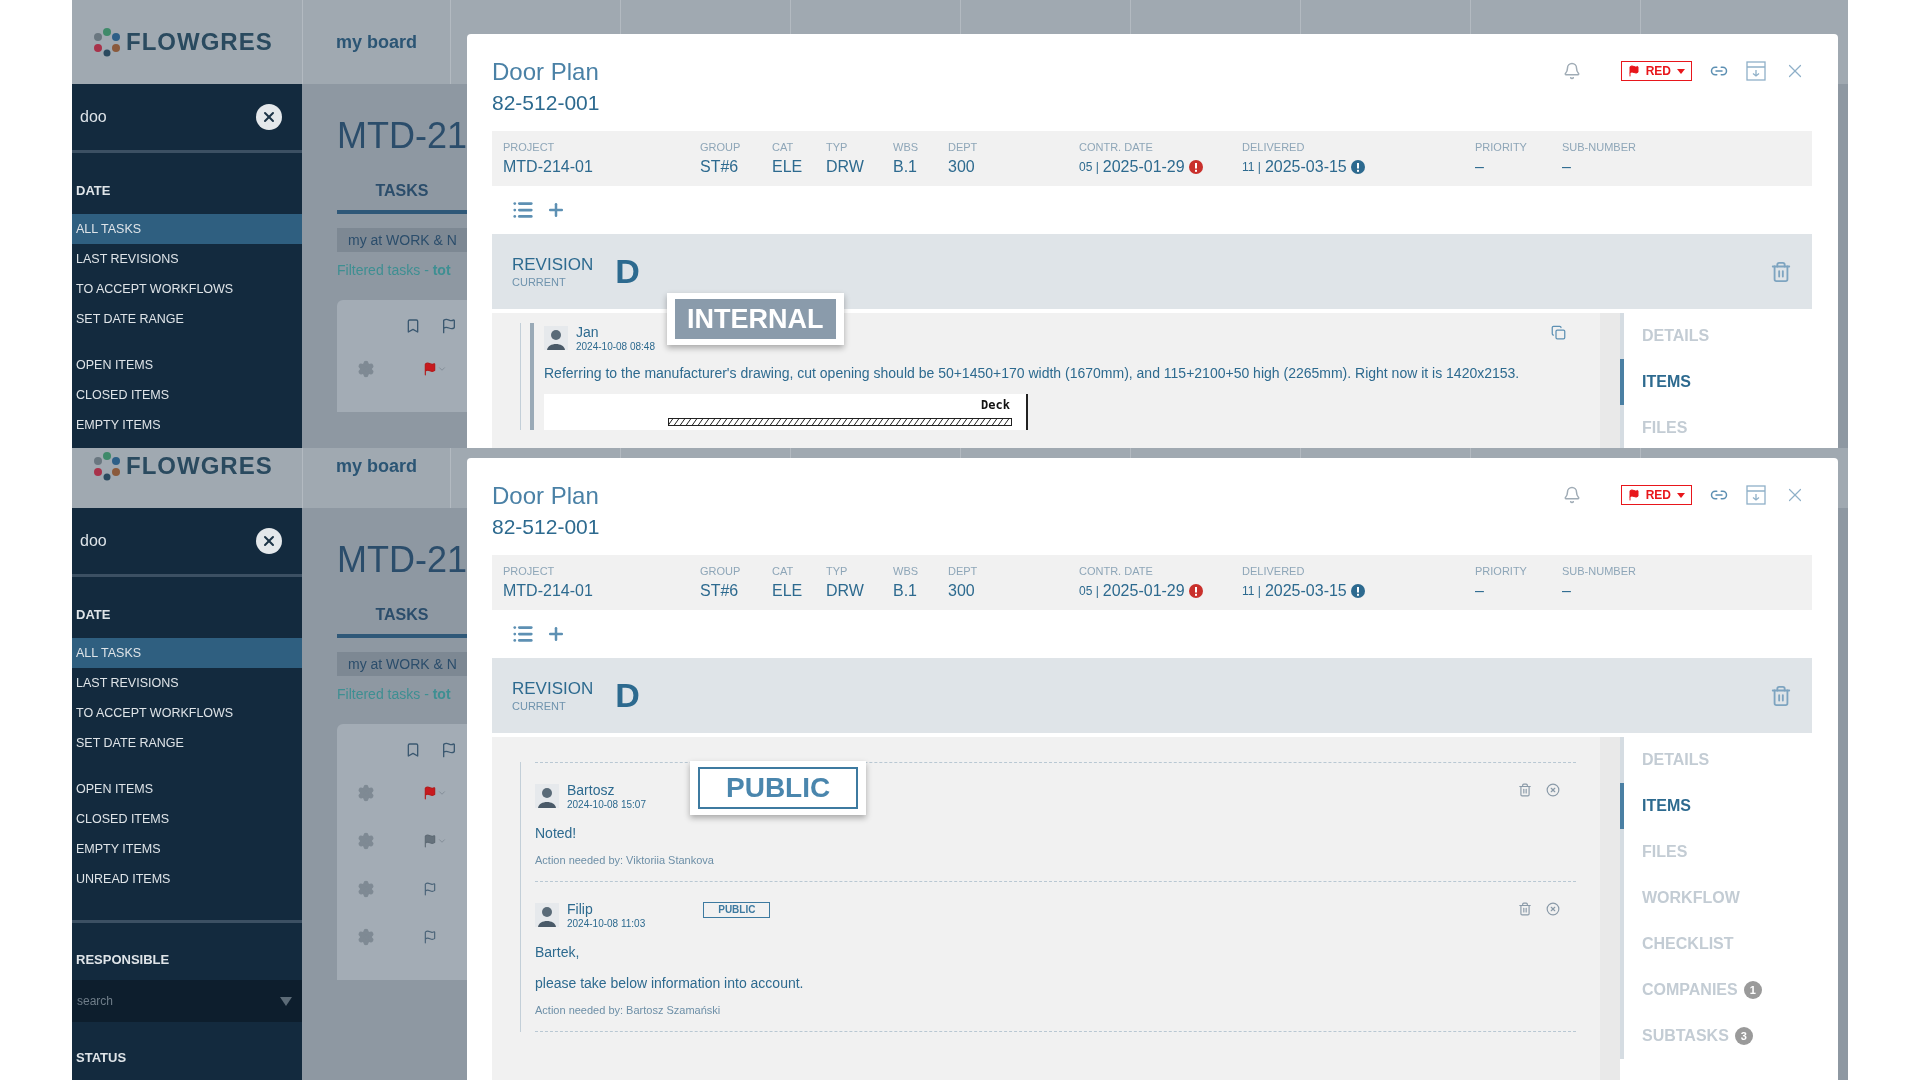 This screenshot has width=1920, height=1080. I want to click on field-label: CAT, so click(783, 571).